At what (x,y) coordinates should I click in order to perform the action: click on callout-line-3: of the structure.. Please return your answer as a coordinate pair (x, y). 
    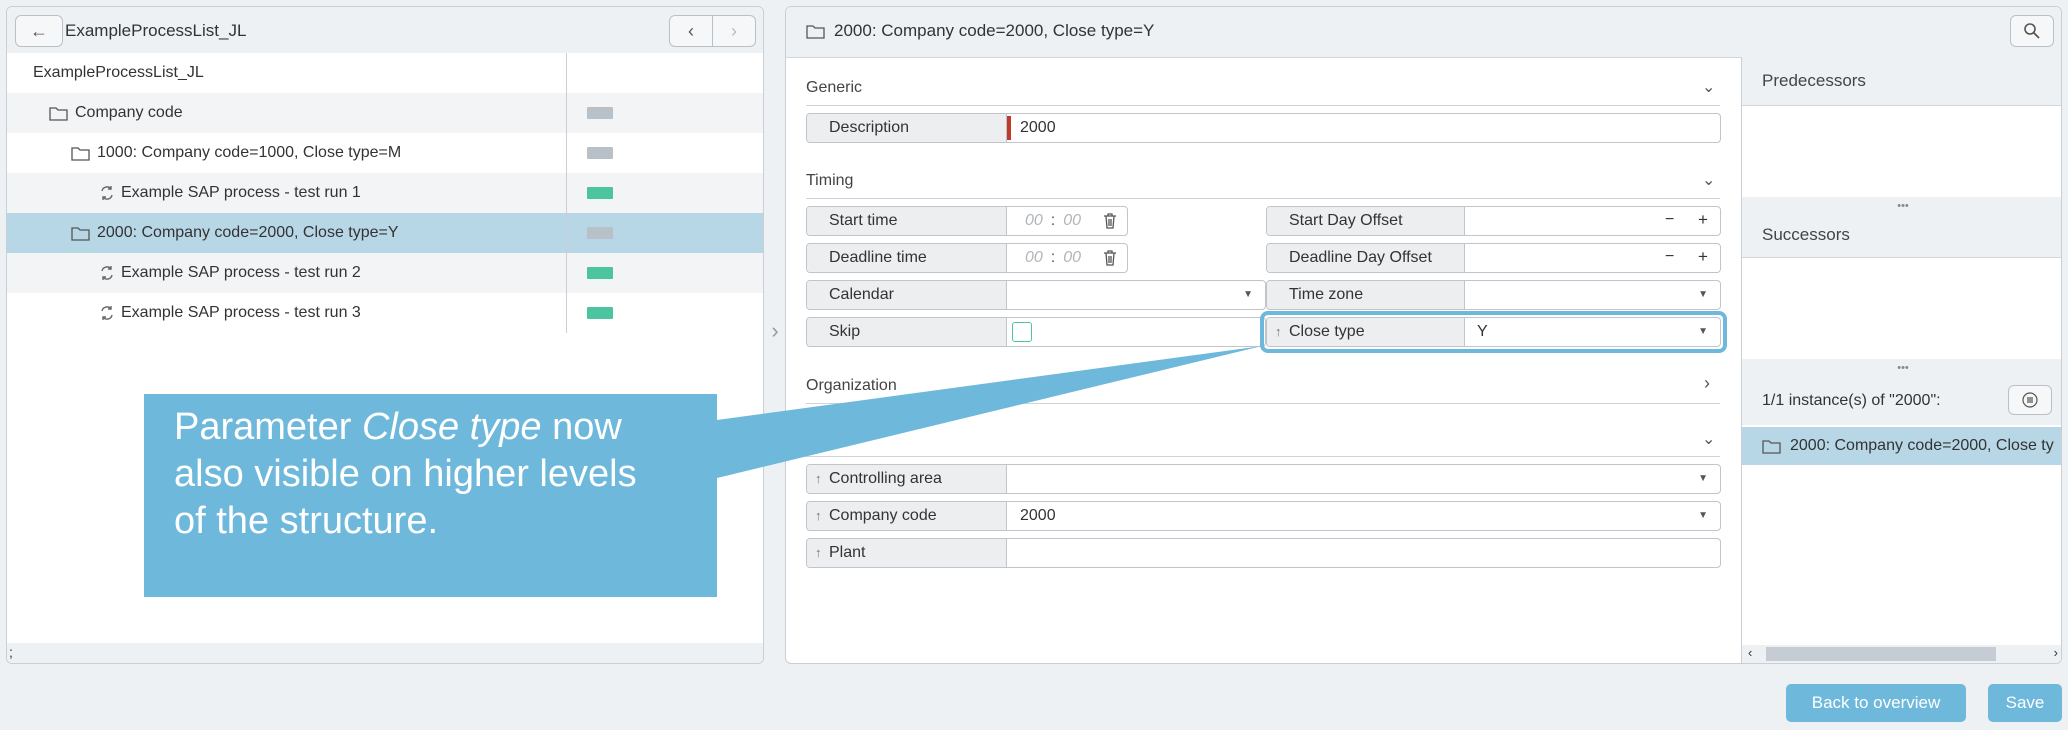
    Looking at the image, I should click on (306, 521).